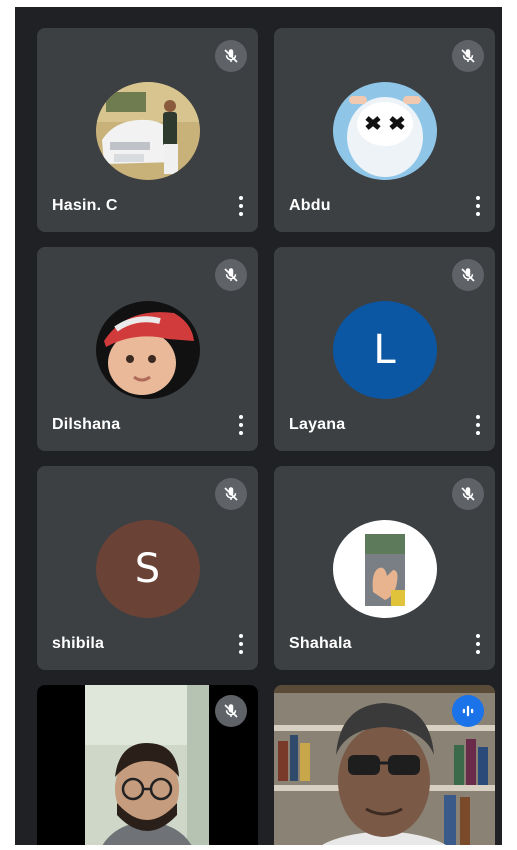 Image resolution: width=517 pixels, height=850 pixels. What do you see at coordinates (78, 643) in the screenshot?
I see `participant-name: shibila` at bounding box center [78, 643].